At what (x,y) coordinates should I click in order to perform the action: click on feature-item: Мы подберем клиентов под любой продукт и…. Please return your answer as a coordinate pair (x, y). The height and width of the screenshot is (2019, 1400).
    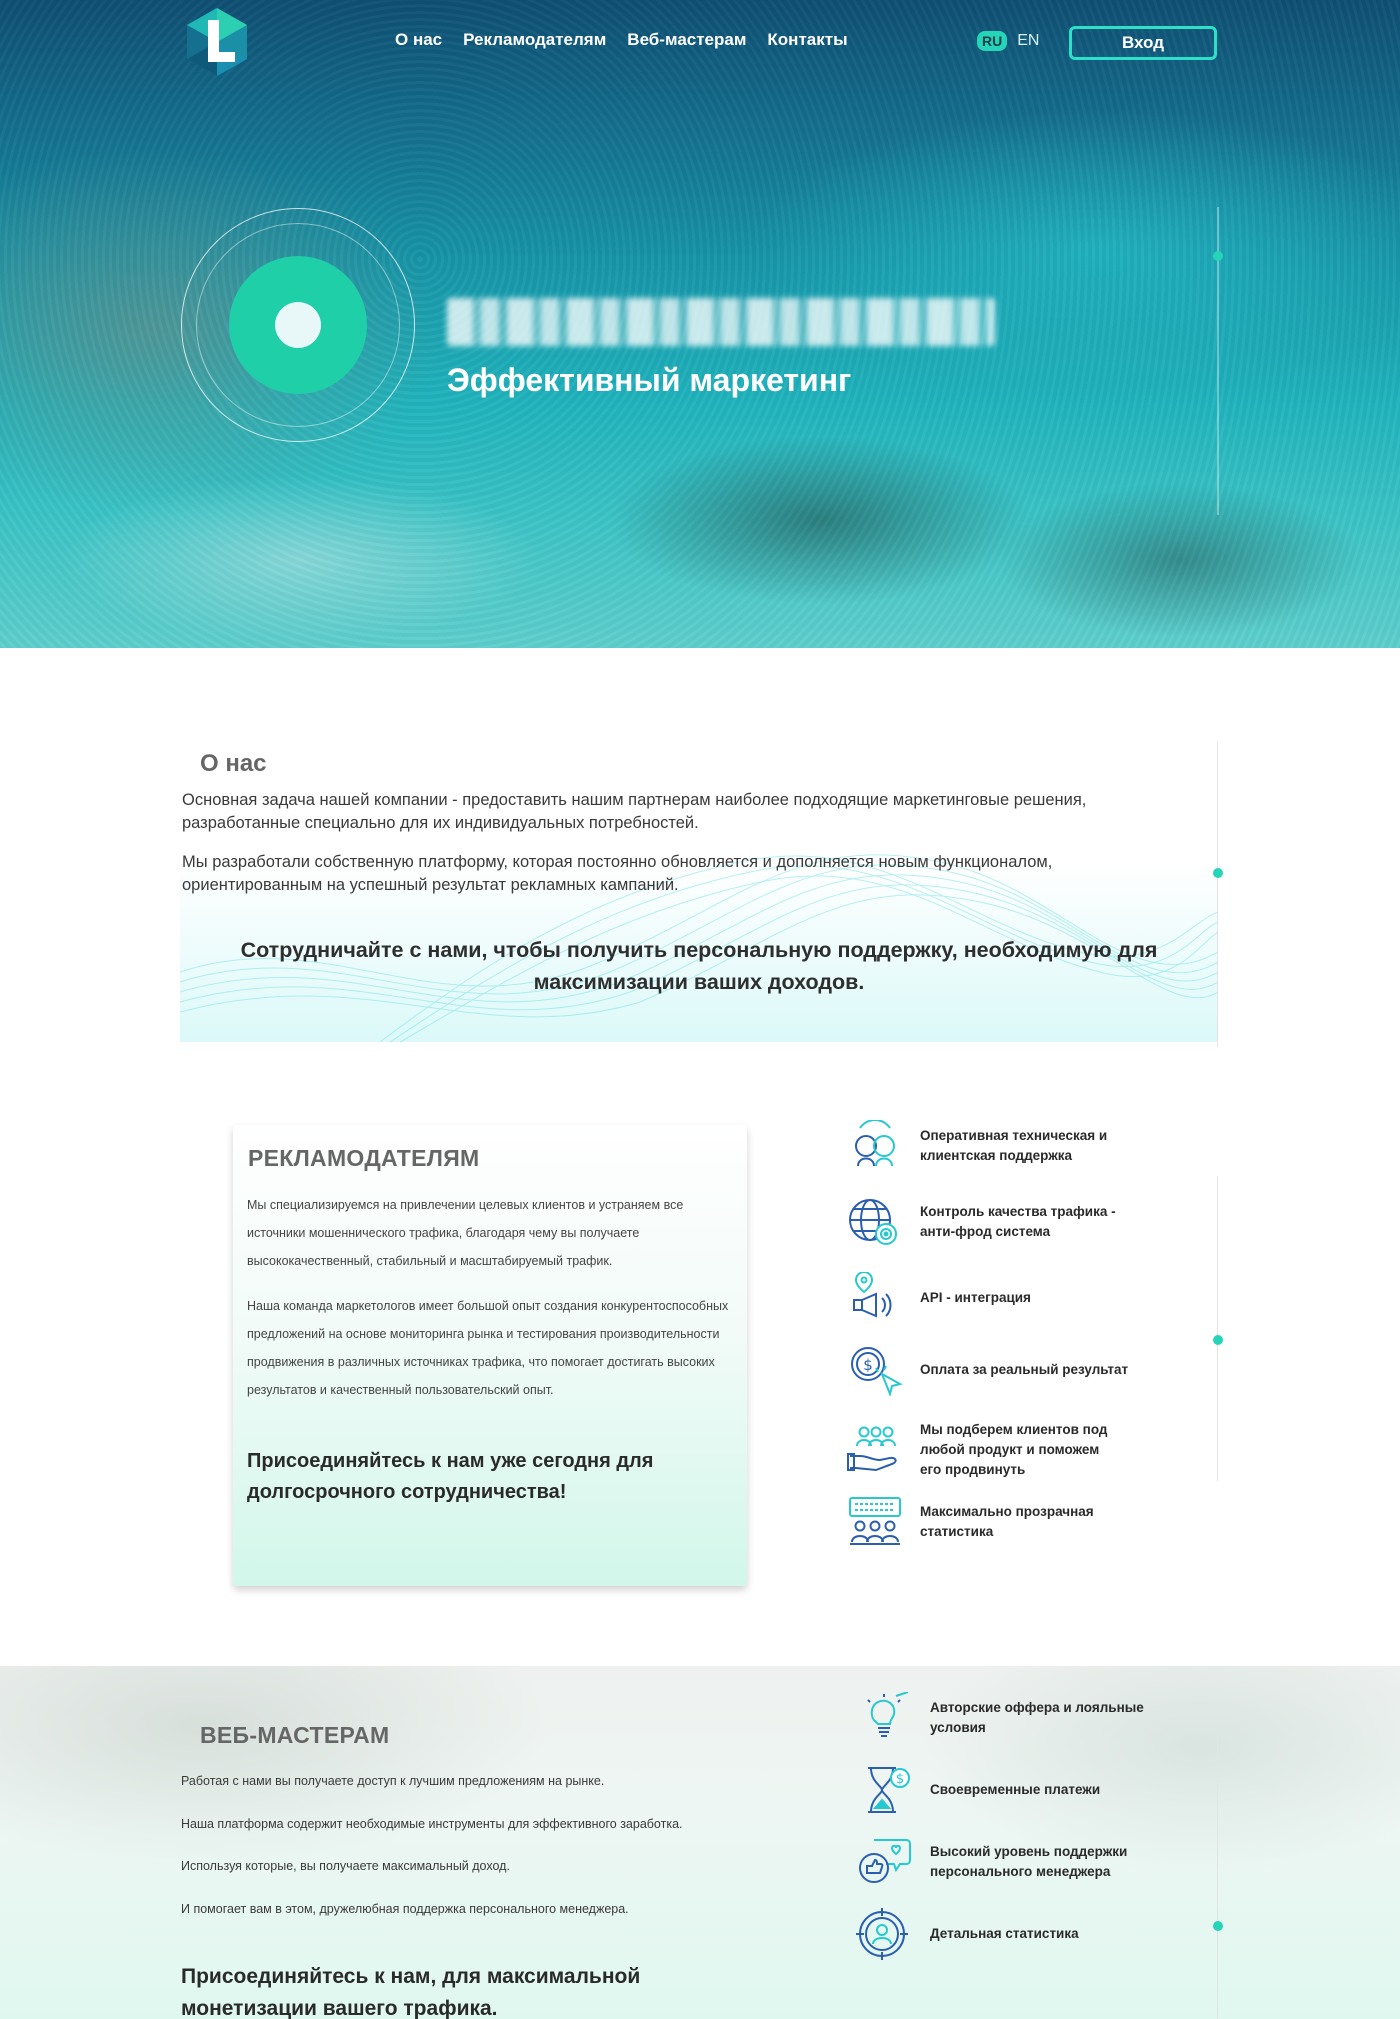
    Looking at the image, I should click on (983, 1450).